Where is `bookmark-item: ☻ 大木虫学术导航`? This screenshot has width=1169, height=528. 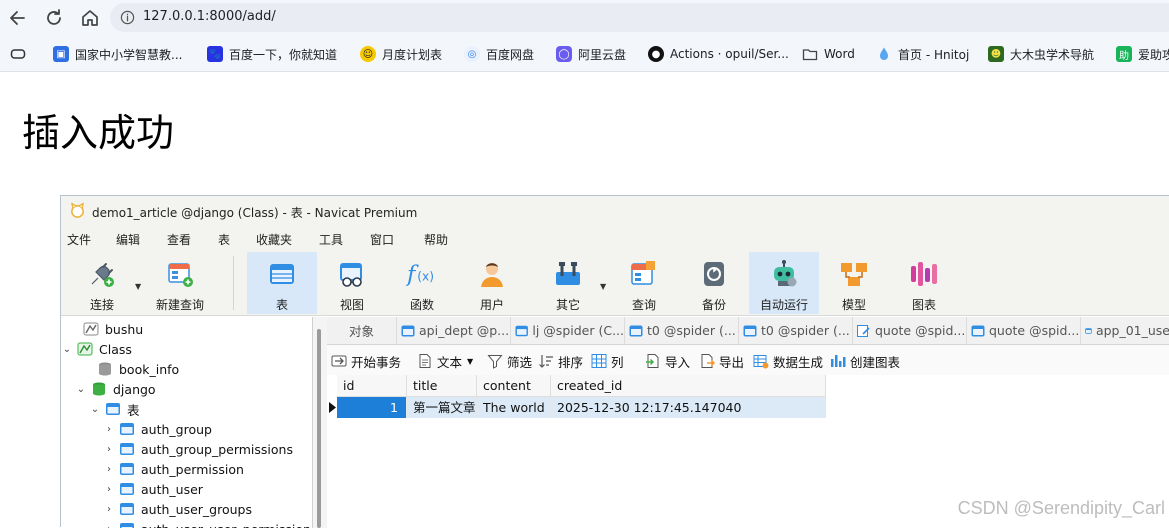
bookmark-item: ☻ 大木虫学术导航 is located at coordinates (1041, 54).